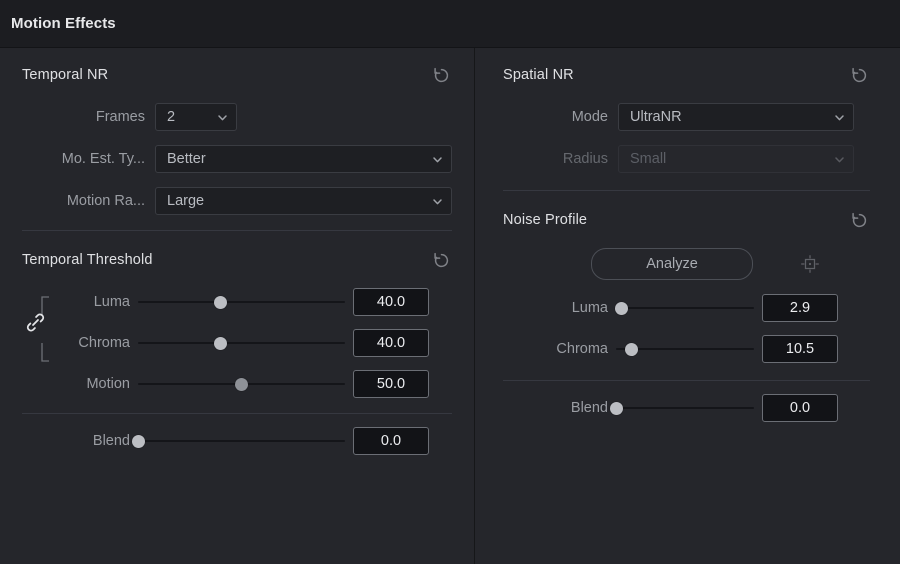 Image resolution: width=900 pixels, height=564 pixels. What do you see at coordinates (35, 322) in the screenshot?
I see `link-icon` at bounding box center [35, 322].